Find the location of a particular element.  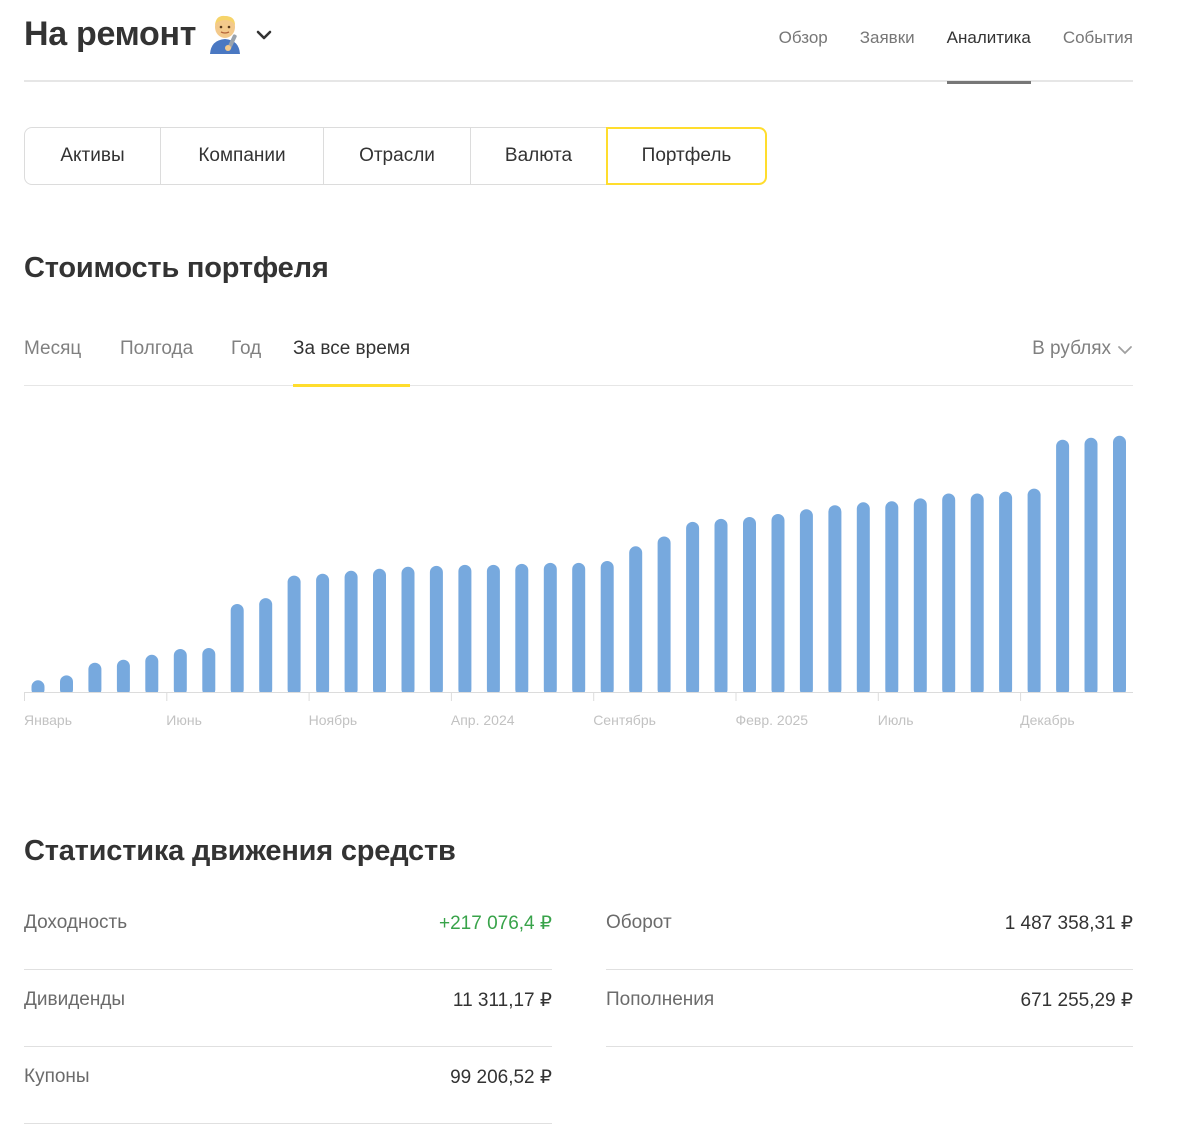

segment-portfolio: Портфель is located at coordinates (686, 156).